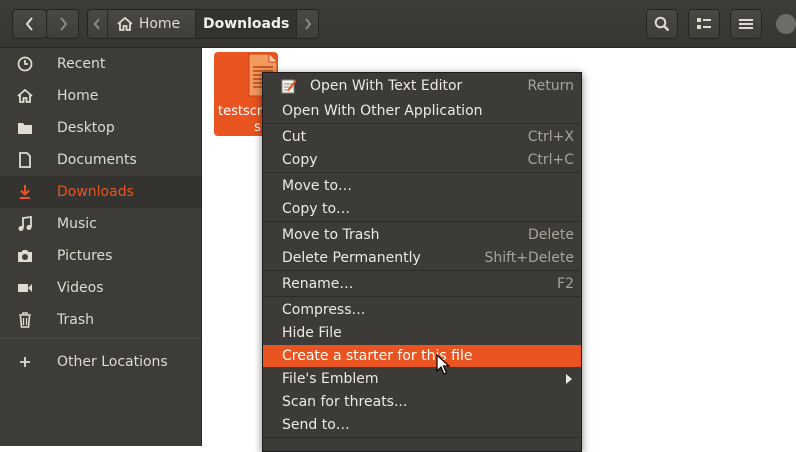 The height and width of the screenshot is (452, 796). I want to click on sidebar-item-label: Other Locations, so click(112, 362).